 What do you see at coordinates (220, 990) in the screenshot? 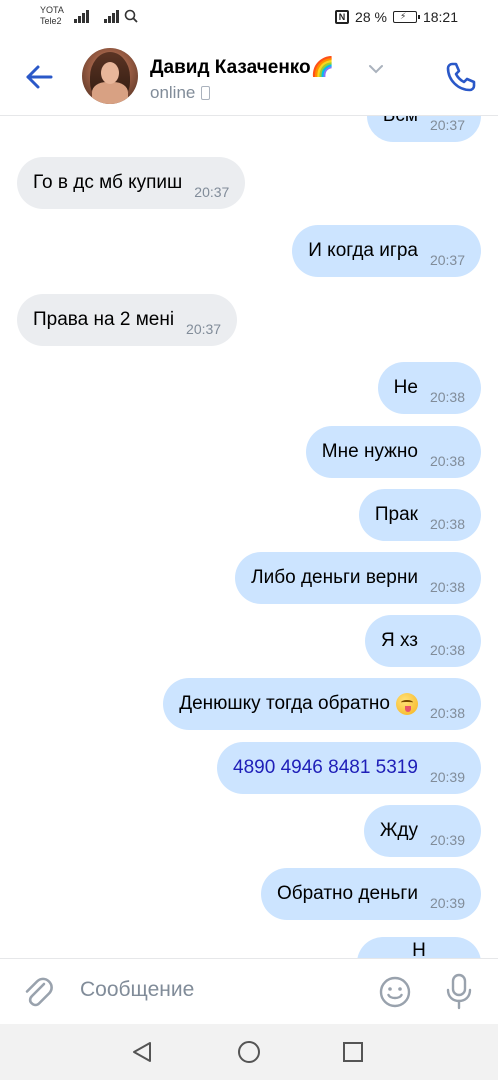
I see `message-input` at bounding box center [220, 990].